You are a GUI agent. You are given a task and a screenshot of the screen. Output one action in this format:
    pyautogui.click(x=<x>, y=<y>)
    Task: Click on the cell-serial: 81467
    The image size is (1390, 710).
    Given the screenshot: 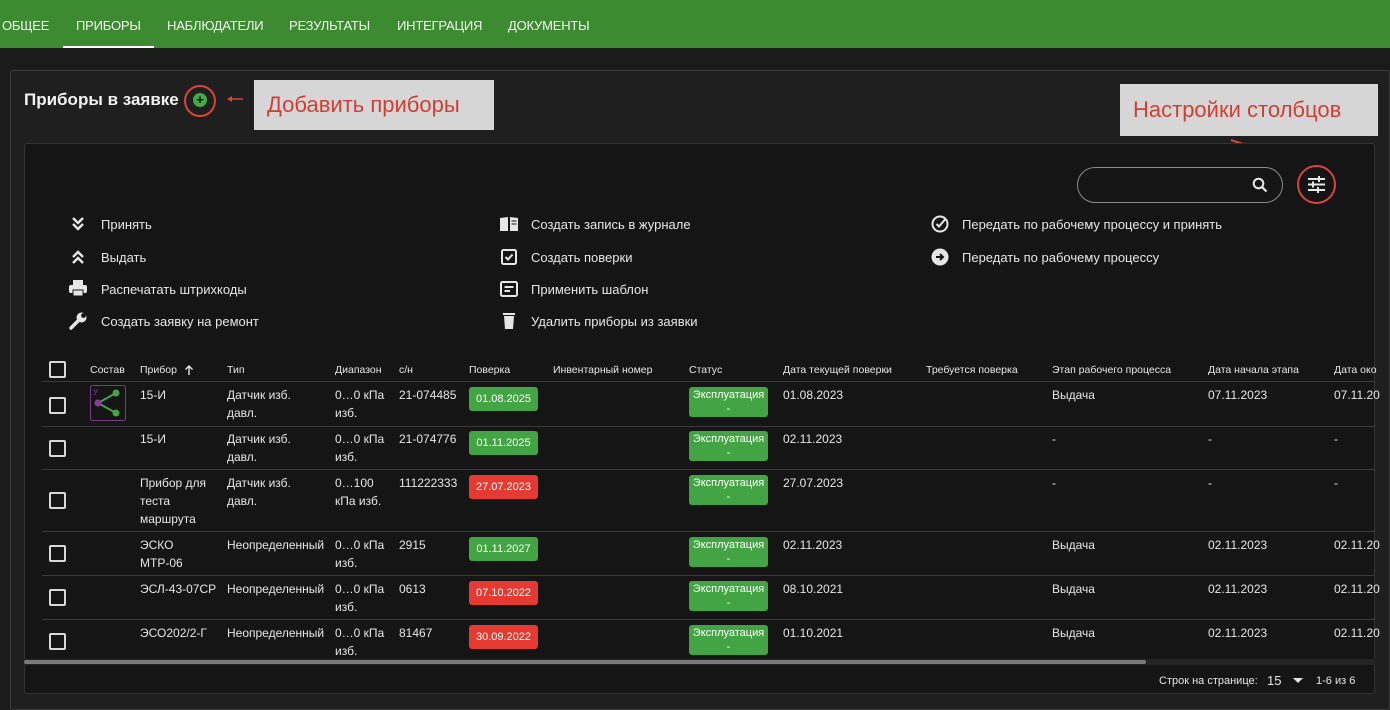 What is the action you would take?
    pyautogui.click(x=416, y=633)
    